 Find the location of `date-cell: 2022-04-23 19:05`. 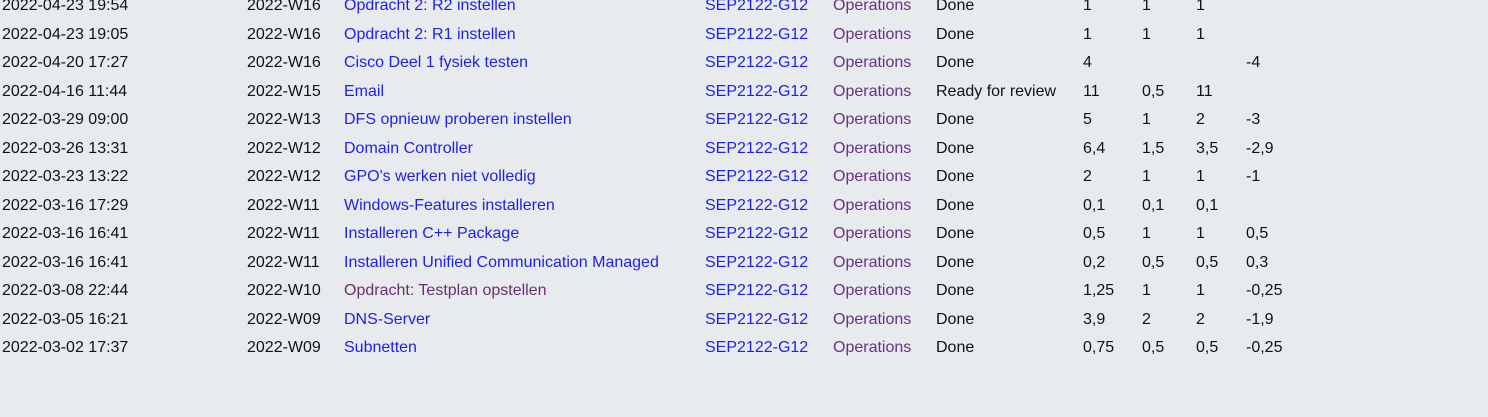

date-cell: 2022-04-23 19:05 is located at coordinates (65, 34).